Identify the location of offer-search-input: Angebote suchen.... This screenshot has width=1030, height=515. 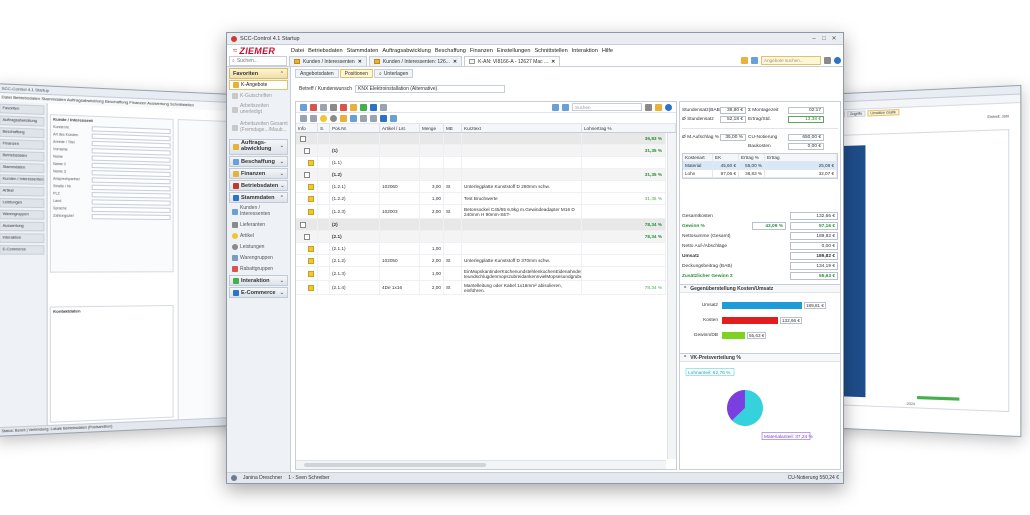
(791, 60).